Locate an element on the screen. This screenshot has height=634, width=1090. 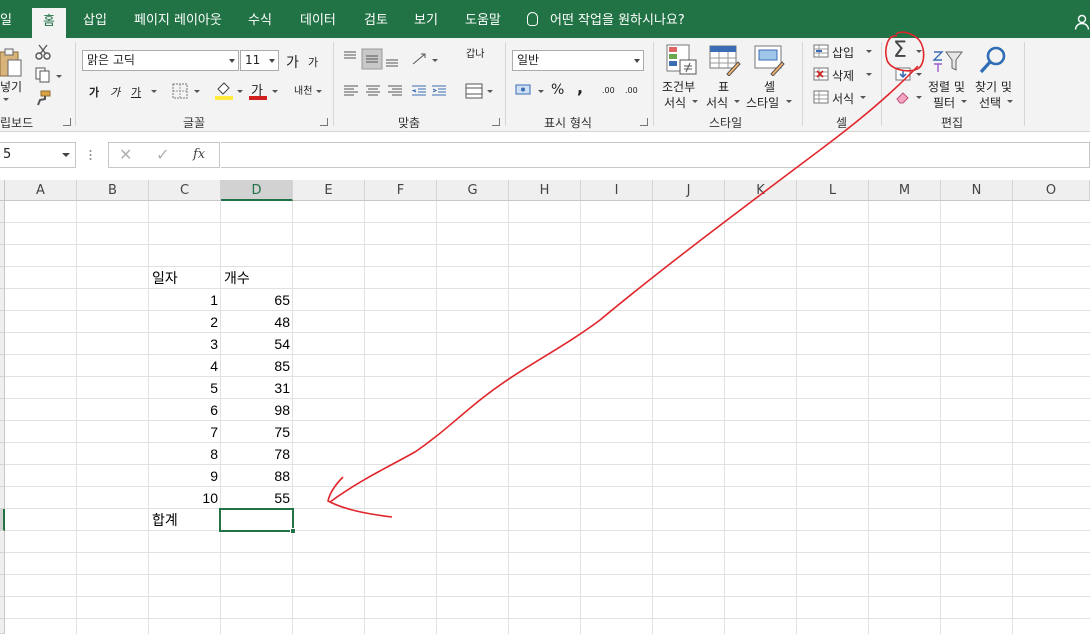
cell-c15-total-label: 합계 is located at coordinates (185, 520).